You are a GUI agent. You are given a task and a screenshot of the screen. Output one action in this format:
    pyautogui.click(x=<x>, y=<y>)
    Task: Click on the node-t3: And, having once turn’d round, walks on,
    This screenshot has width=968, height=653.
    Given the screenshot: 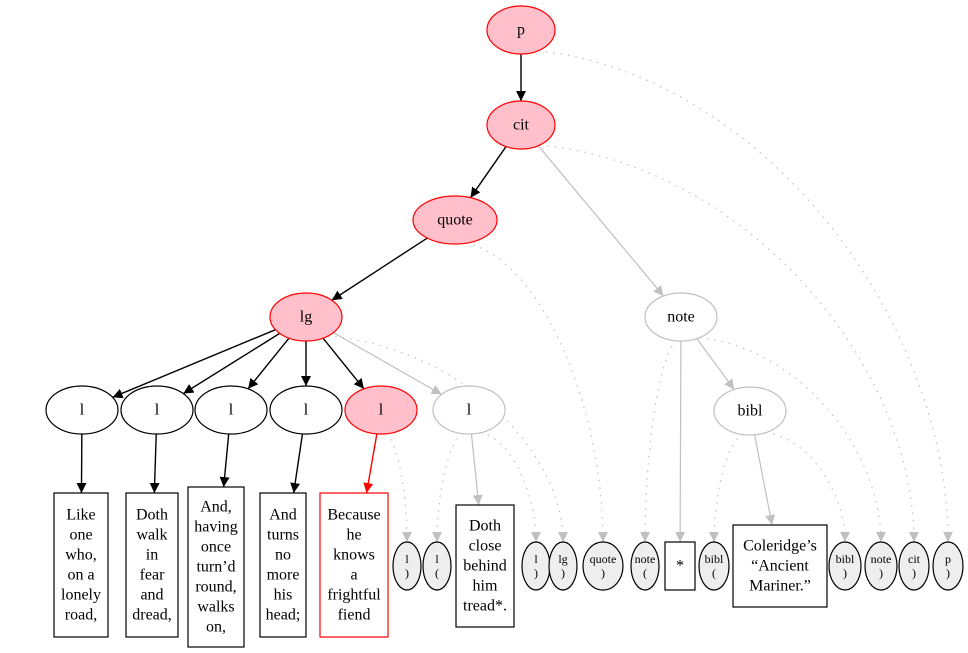 What is the action you would take?
    pyautogui.click(x=216, y=567)
    